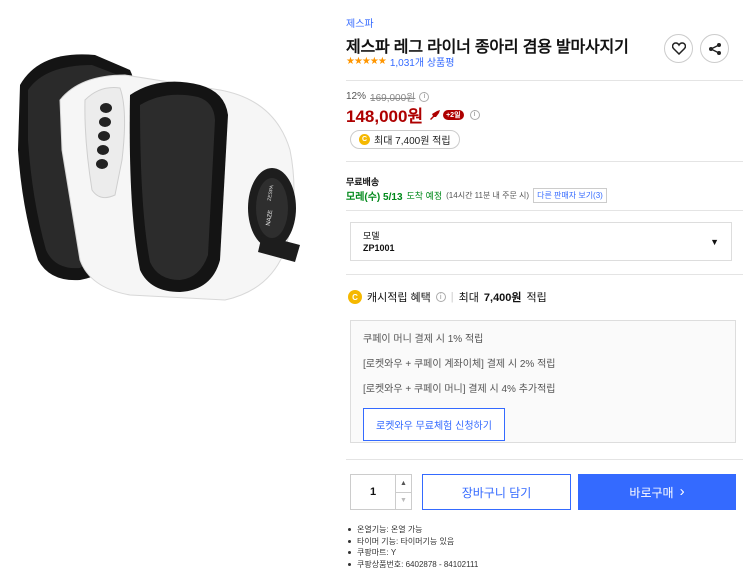 The width and height of the screenshot is (743, 585). I want to click on share-button, so click(714, 48).